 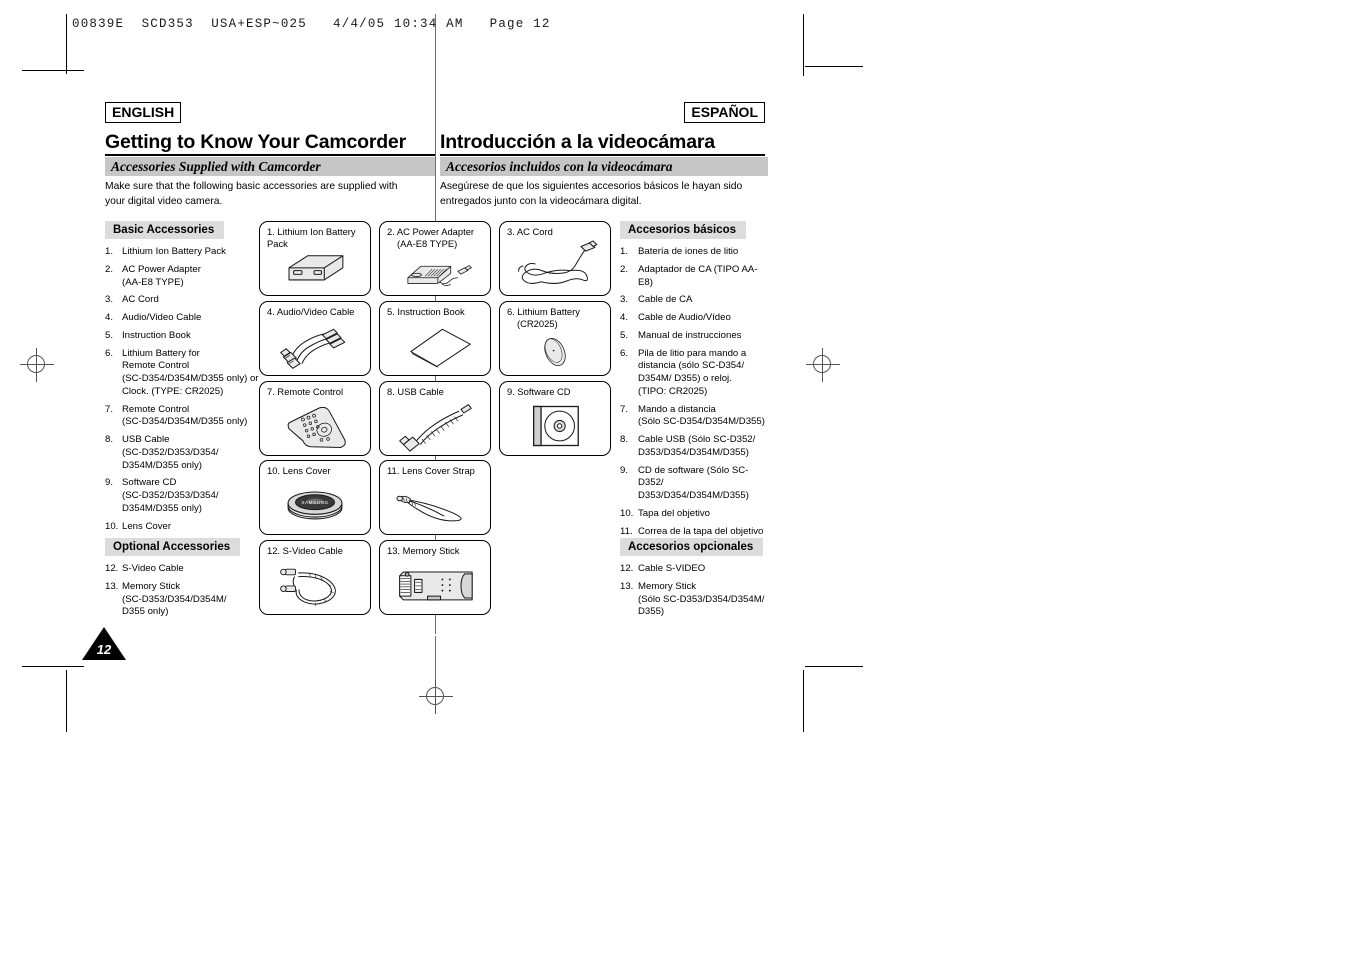 I want to click on accessory-item-label: Lens Cover, so click(x=147, y=526).